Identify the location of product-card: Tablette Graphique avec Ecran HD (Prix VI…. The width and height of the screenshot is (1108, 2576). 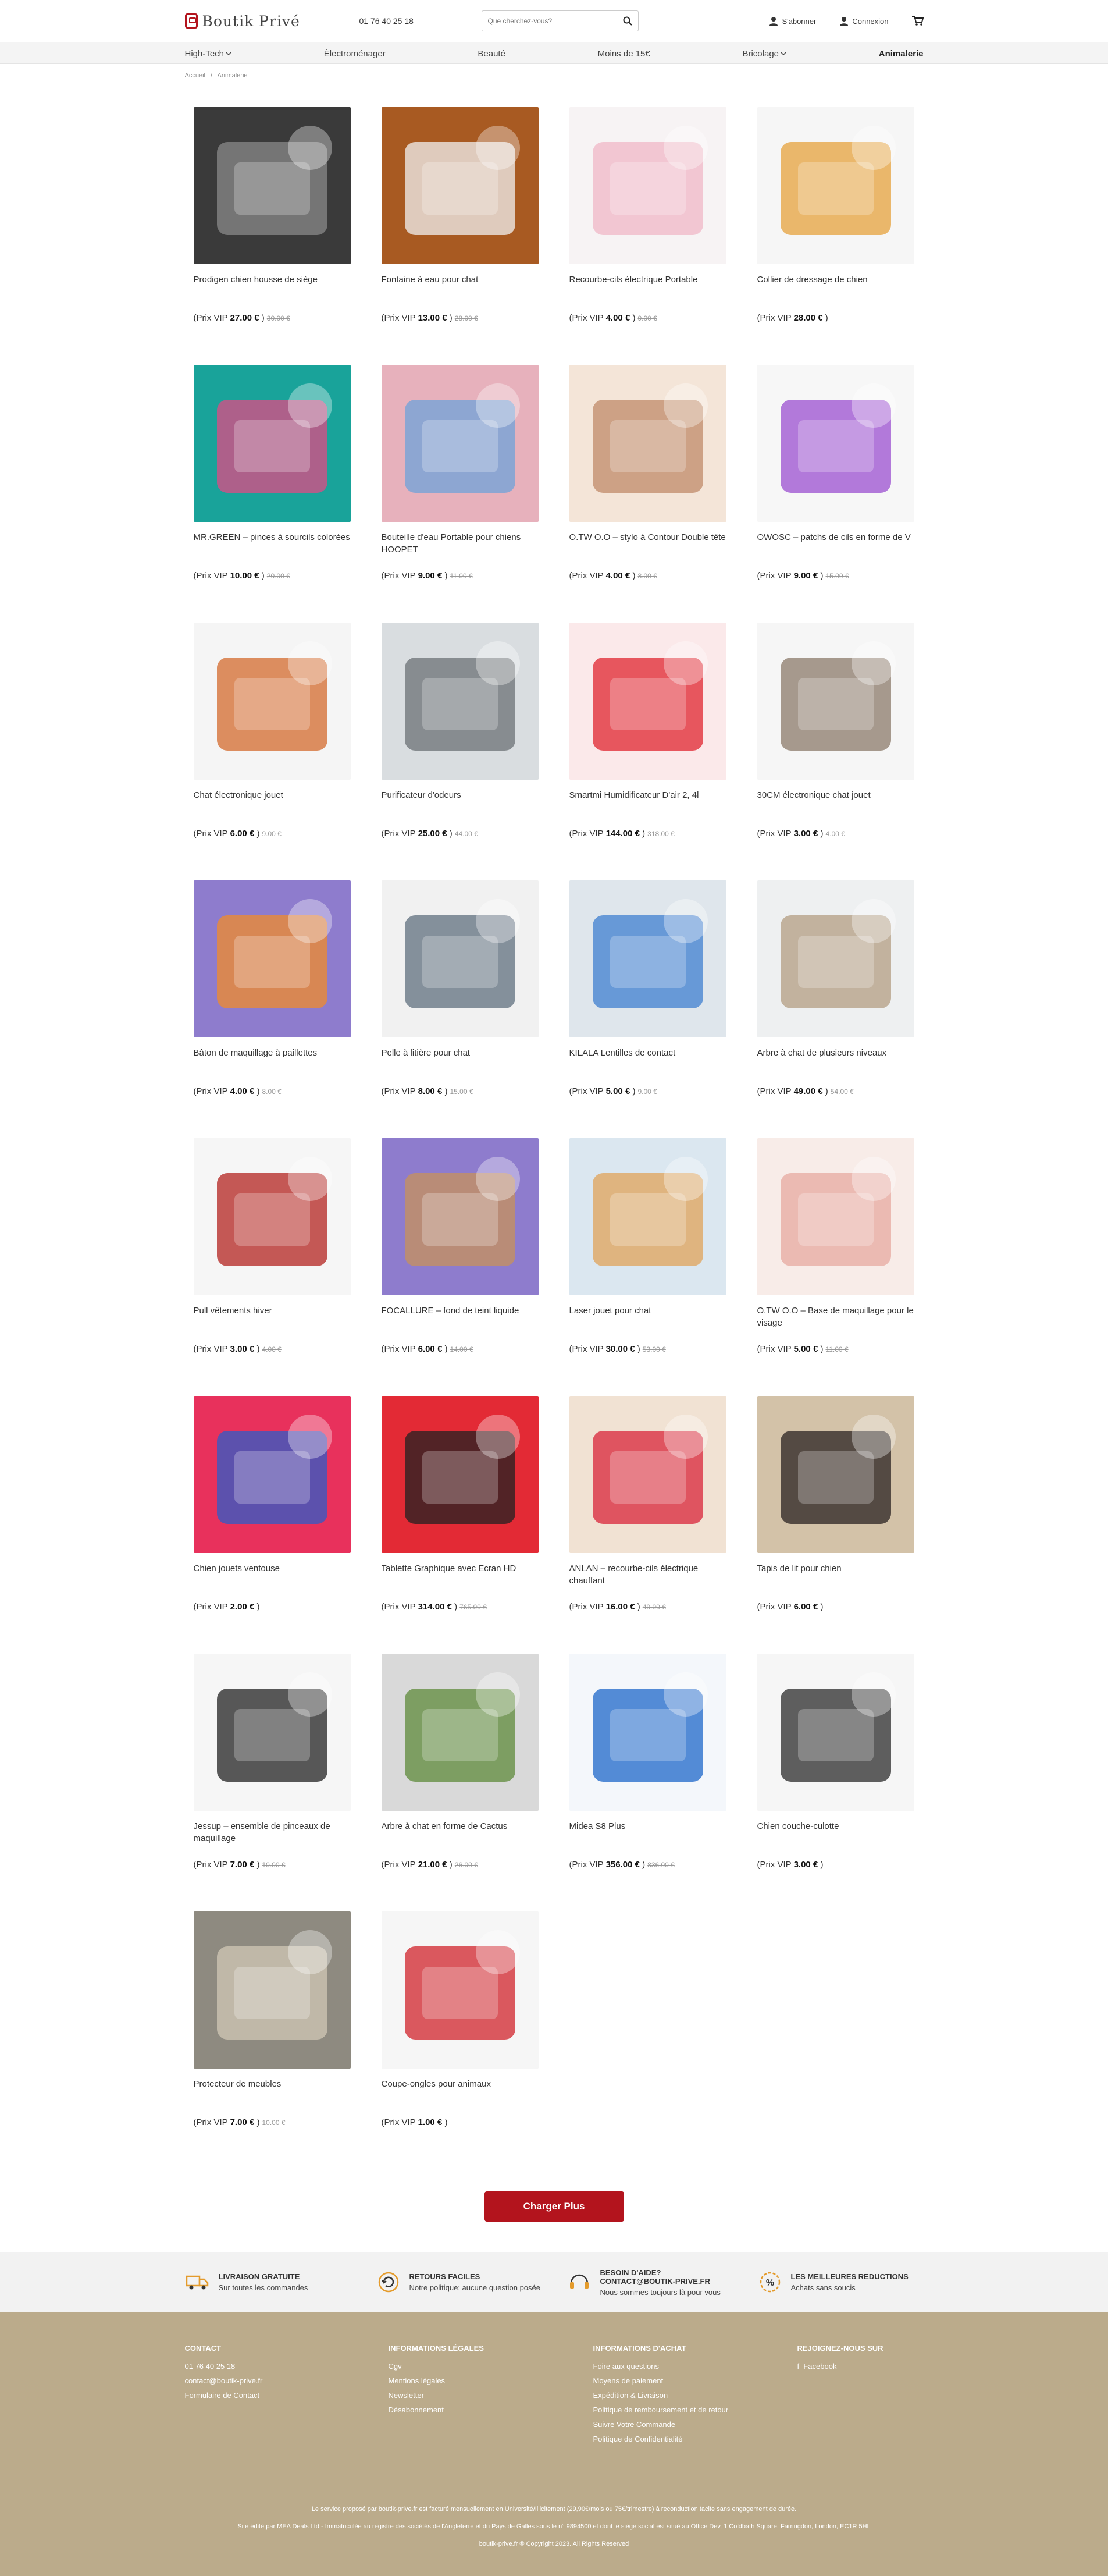
(460, 1525).